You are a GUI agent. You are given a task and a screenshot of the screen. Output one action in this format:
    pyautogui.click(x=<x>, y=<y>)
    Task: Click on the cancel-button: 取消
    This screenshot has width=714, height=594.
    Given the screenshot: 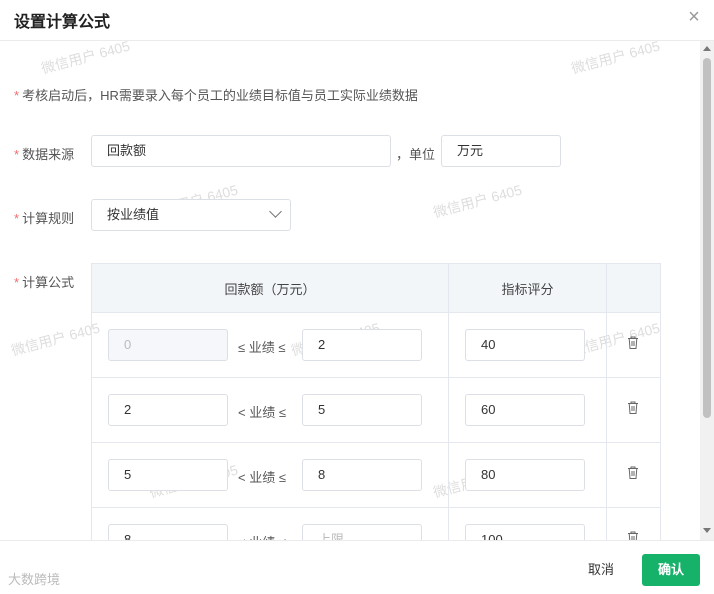 What is the action you would take?
    pyautogui.click(x=601, y=570)
    